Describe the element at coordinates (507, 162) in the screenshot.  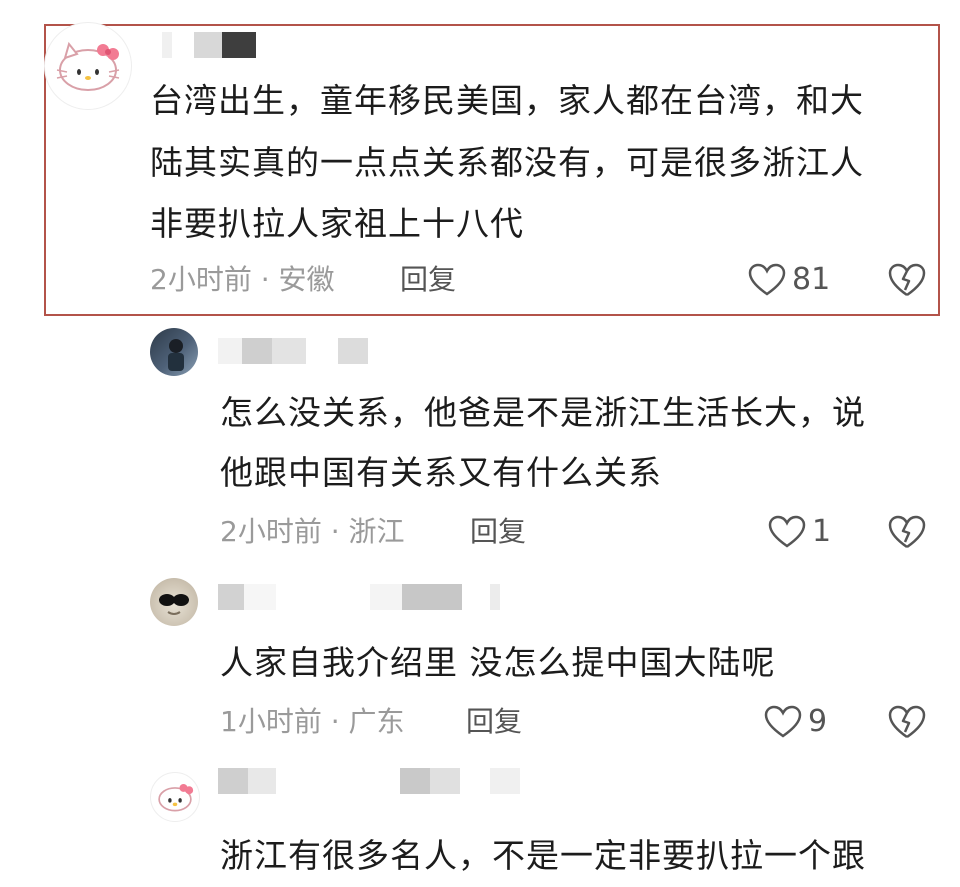
I see `comment-text-line: 陆其实真的一点点关系都没有，可是很多浙江人` at that location.